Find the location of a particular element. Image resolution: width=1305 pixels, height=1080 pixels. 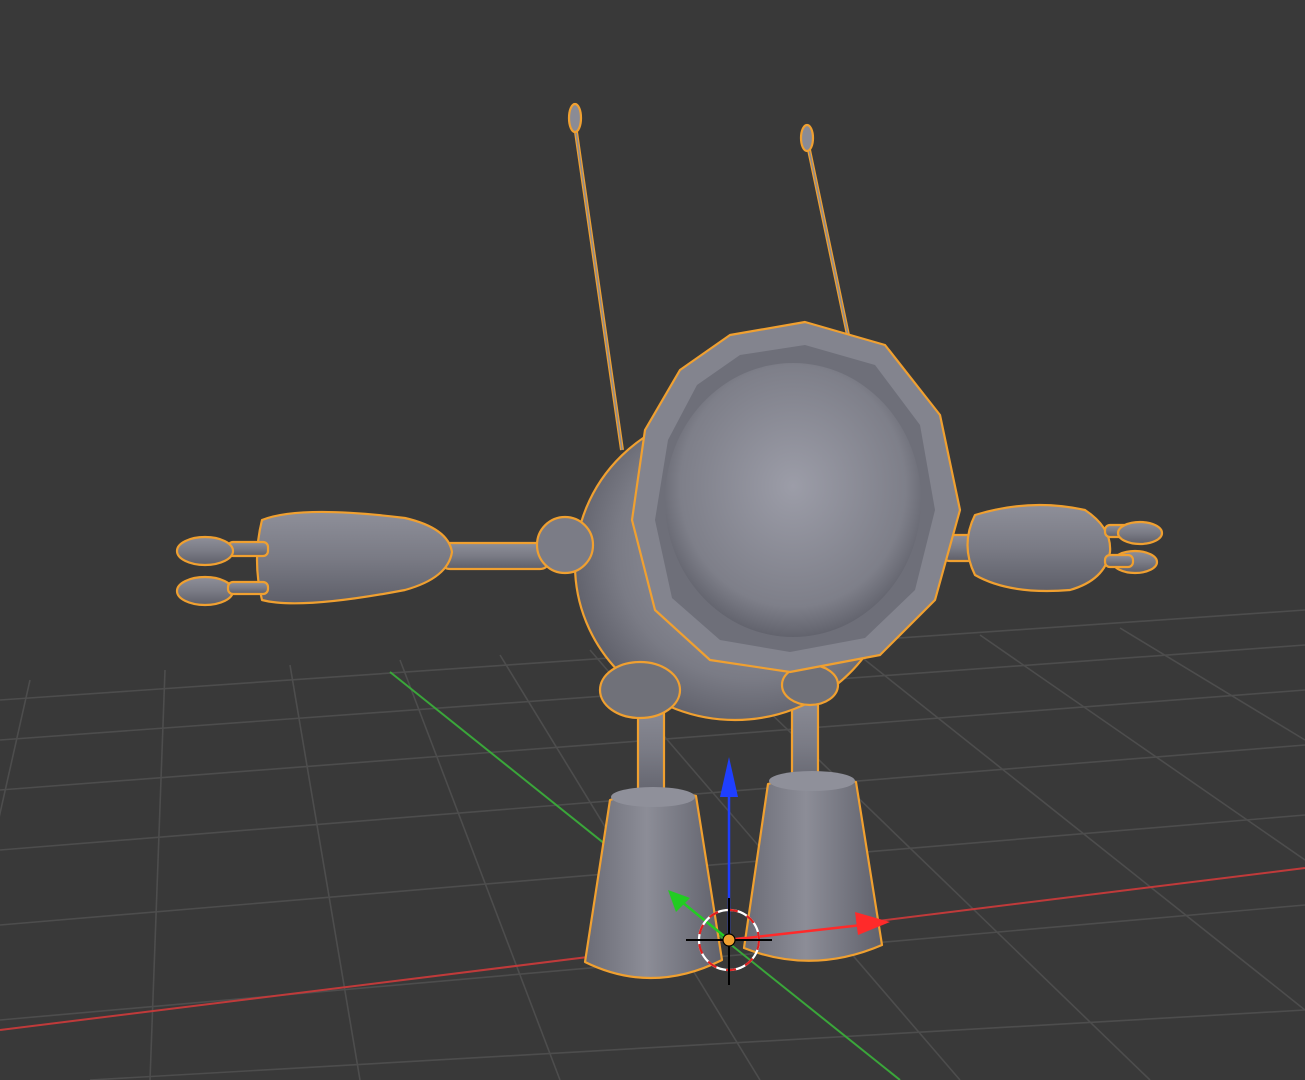

left-antenna is located at coordinates (595, 276).